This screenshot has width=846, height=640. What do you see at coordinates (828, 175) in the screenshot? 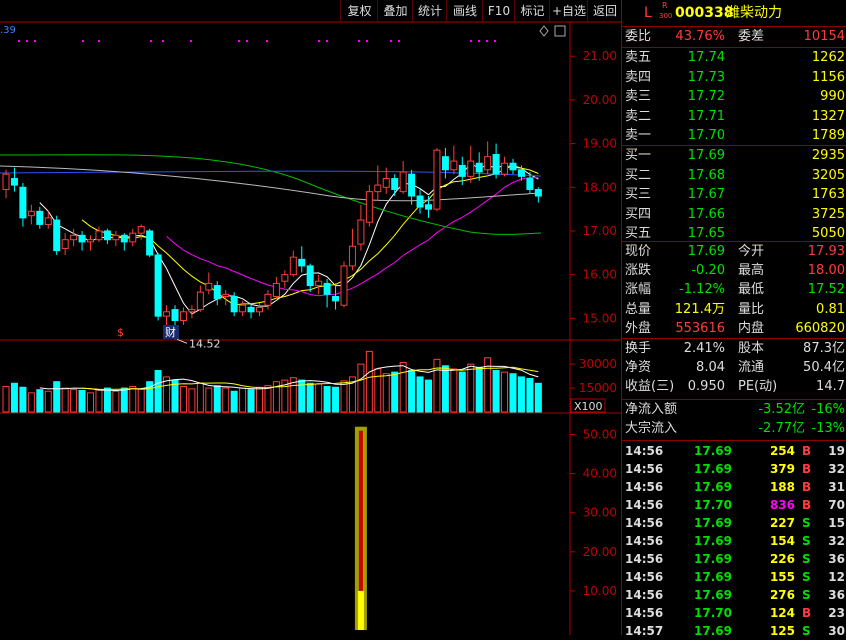
I see `bid-volume: 3205` at bounding box center [828, 175].